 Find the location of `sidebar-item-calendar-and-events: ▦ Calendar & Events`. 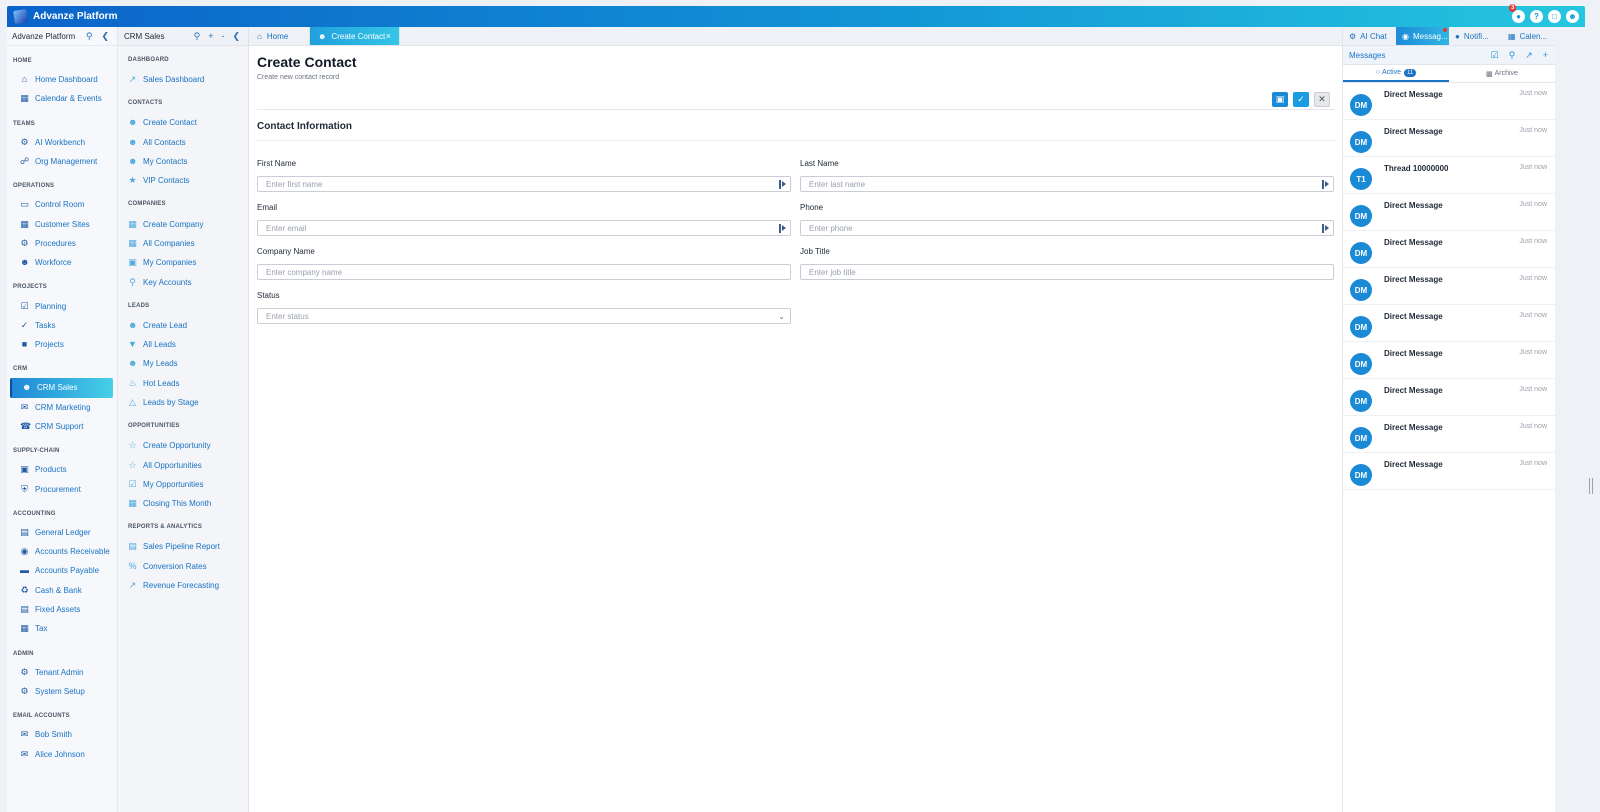

sidebar-item-calendar-and-events: ▦ Calendar & Events is located at coordinates (62, 98).